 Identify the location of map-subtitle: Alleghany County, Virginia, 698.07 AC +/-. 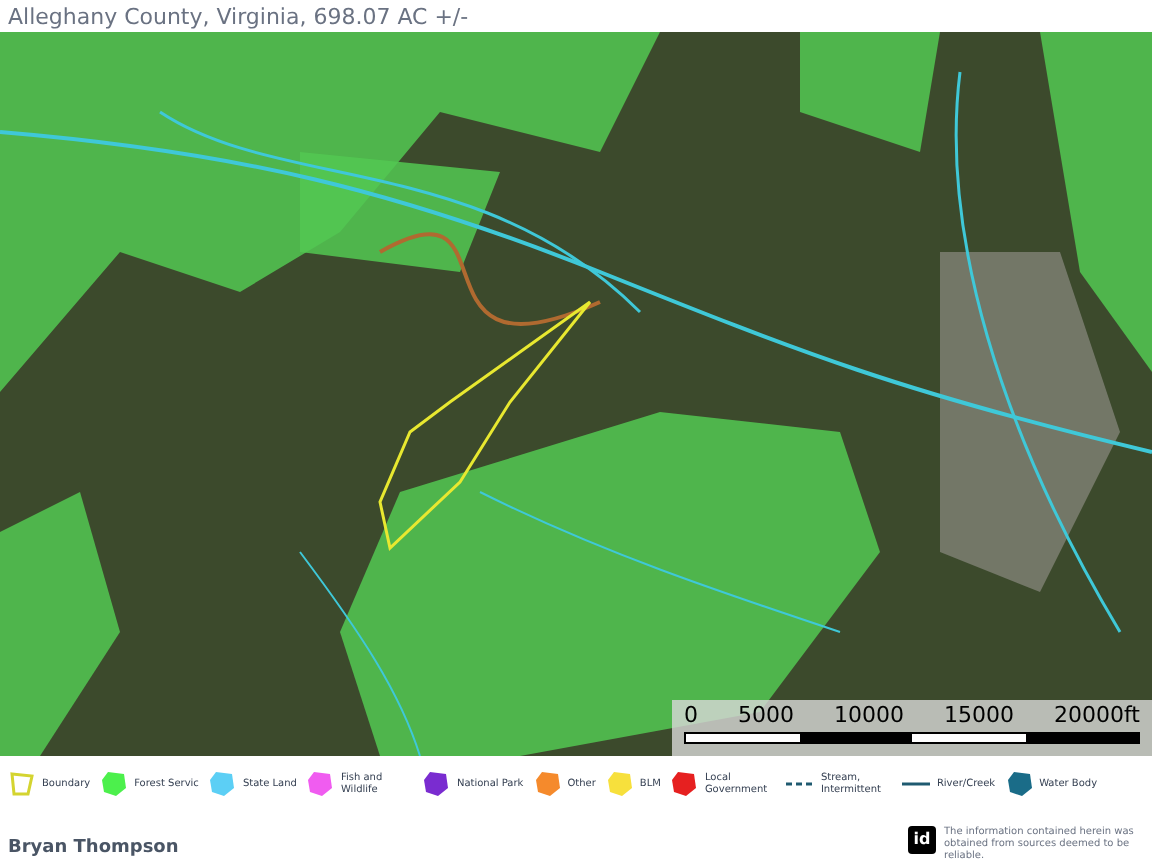
(238, 17).